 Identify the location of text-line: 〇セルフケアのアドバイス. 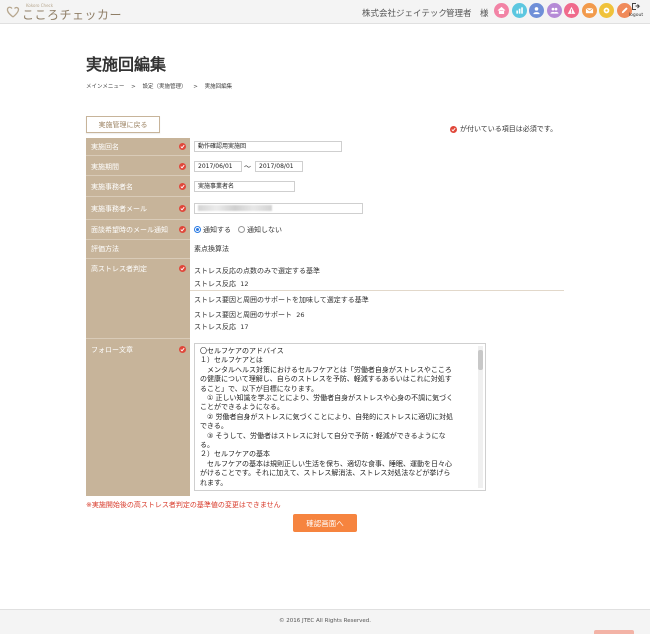
(242, 351).